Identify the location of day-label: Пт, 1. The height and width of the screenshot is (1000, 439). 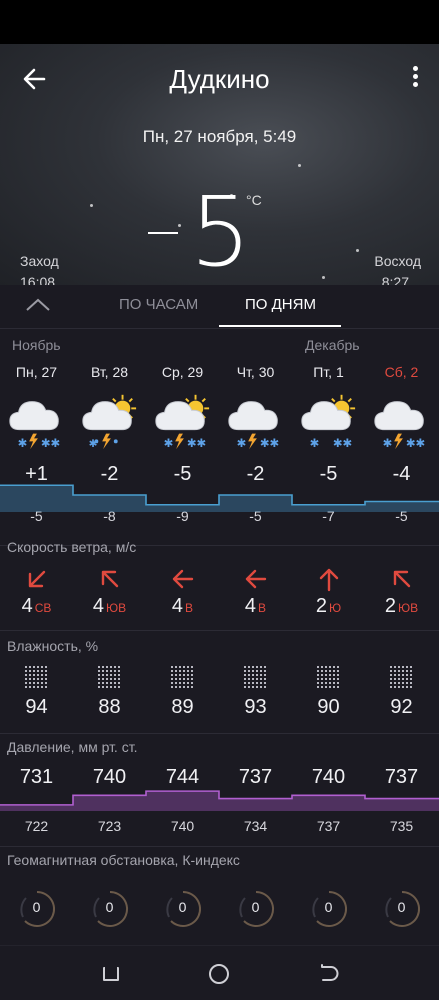
(328, 372).